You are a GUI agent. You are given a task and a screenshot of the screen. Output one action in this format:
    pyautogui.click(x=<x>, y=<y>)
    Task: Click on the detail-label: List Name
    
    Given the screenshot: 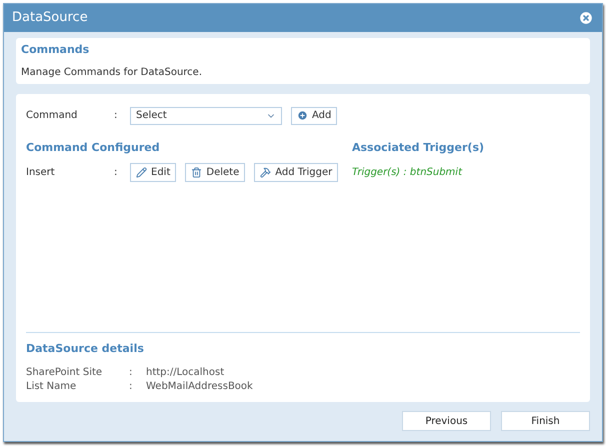 What is the action you would take?
    pyautogui.click(x=52, y=387)
    